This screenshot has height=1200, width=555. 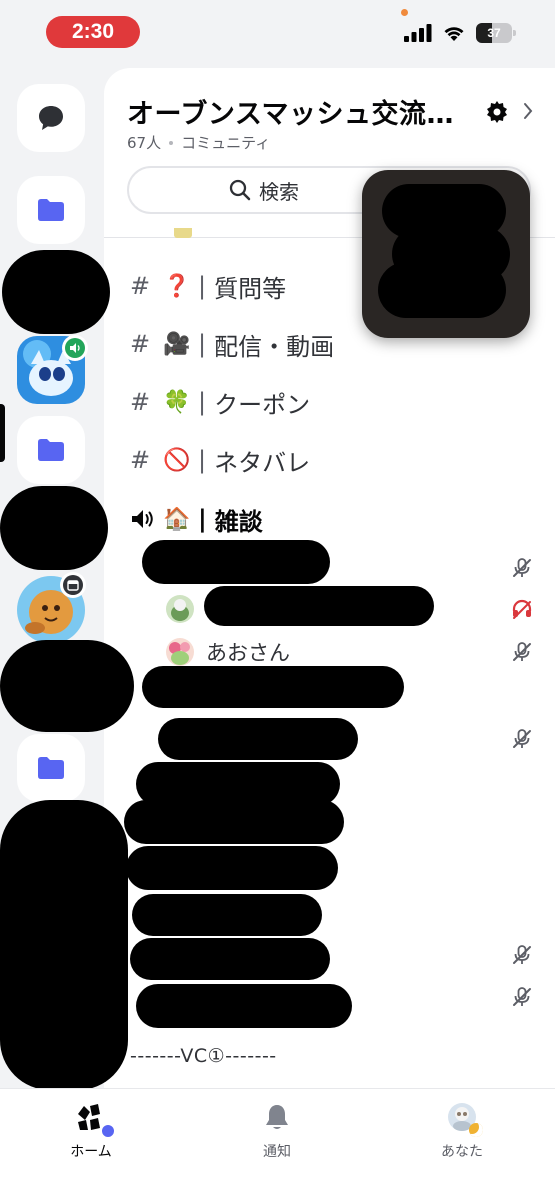 What do you see at coordinates (262, 404) in the screenshot?
I see `channel-name: クーポン` at bounding box center [262, 404].